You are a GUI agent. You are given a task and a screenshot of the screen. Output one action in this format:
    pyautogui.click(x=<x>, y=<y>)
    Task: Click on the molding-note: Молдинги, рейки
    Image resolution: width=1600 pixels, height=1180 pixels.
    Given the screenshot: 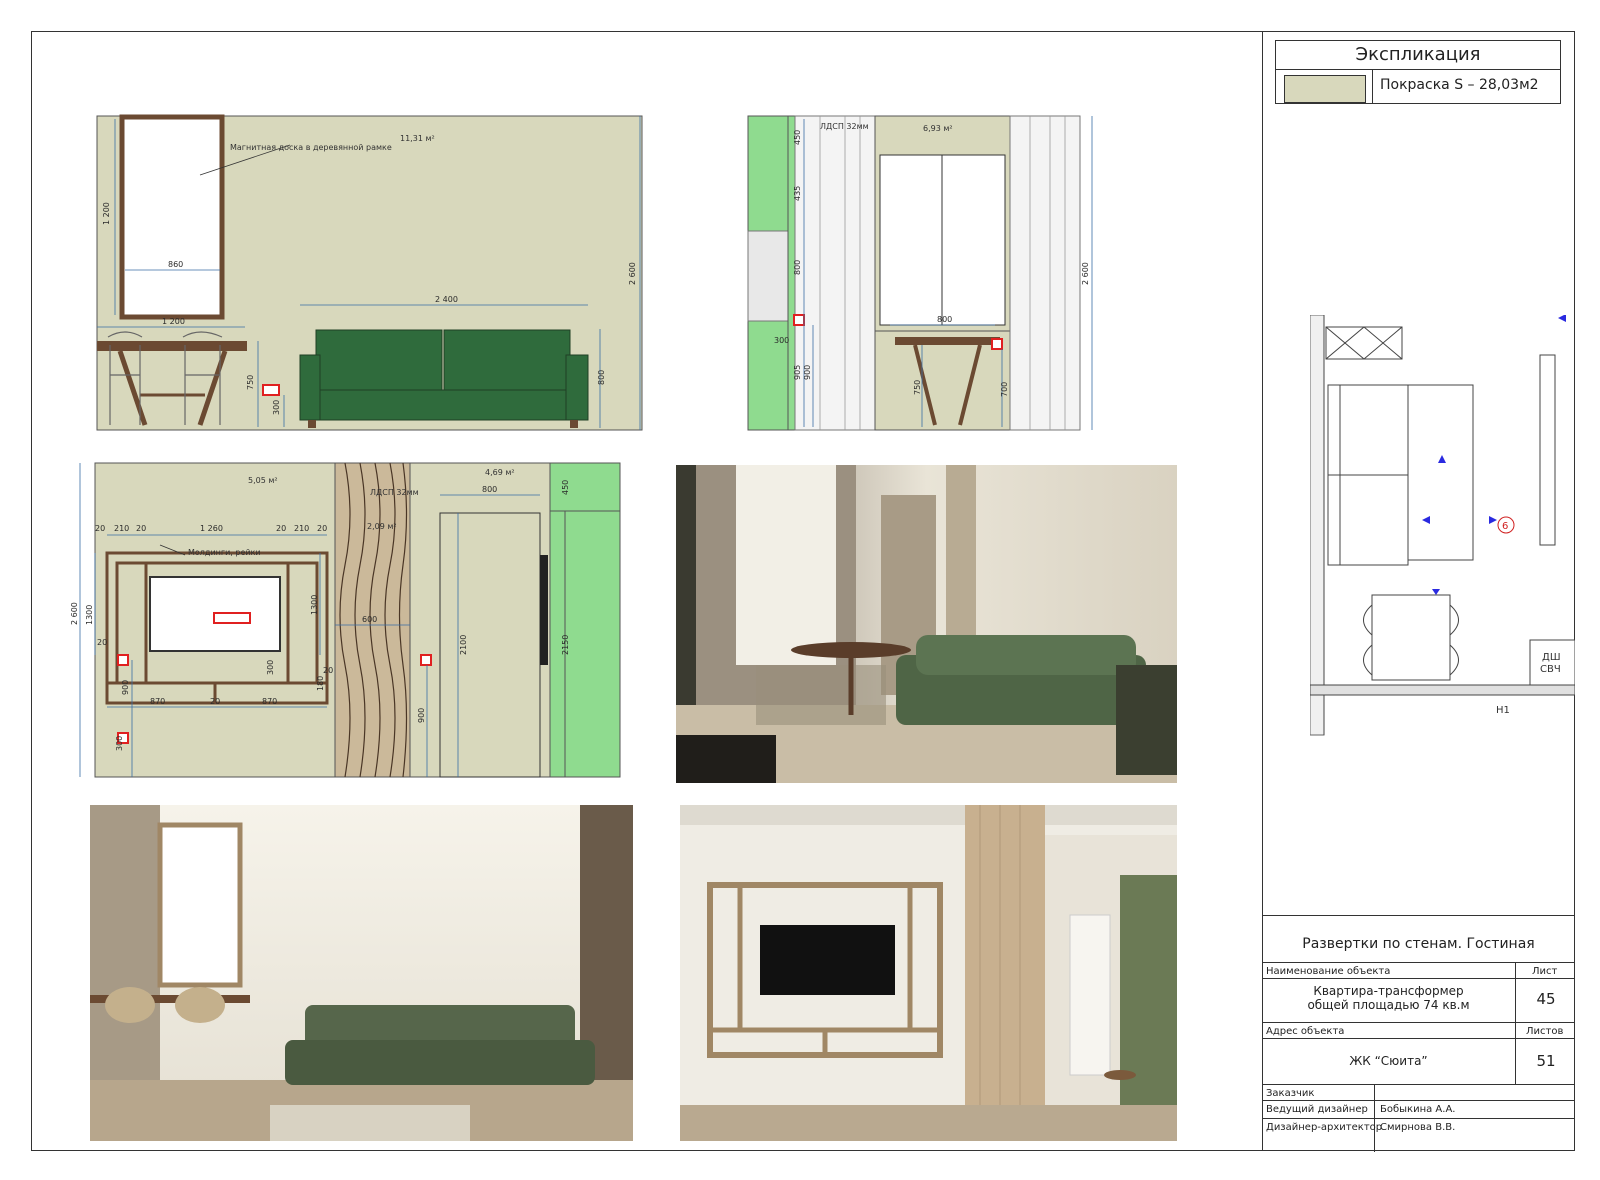 What is the action you would take?
    pyautogui.click(x=224, y=552)
    